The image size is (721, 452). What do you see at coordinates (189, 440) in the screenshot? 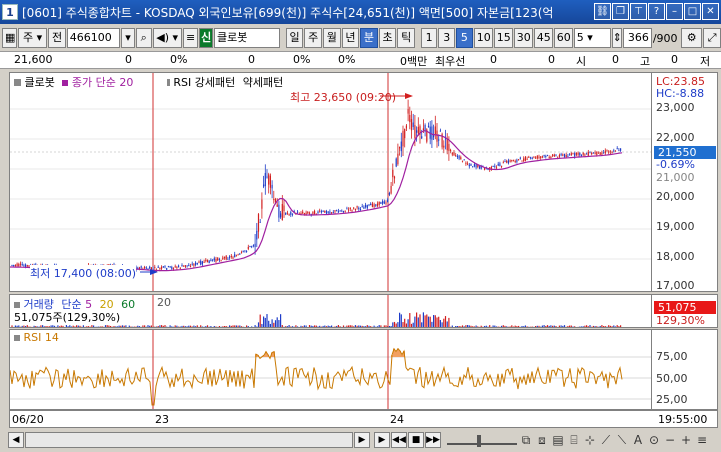
I see `horizontal-scrollbar` at bounding box center [189, 440].